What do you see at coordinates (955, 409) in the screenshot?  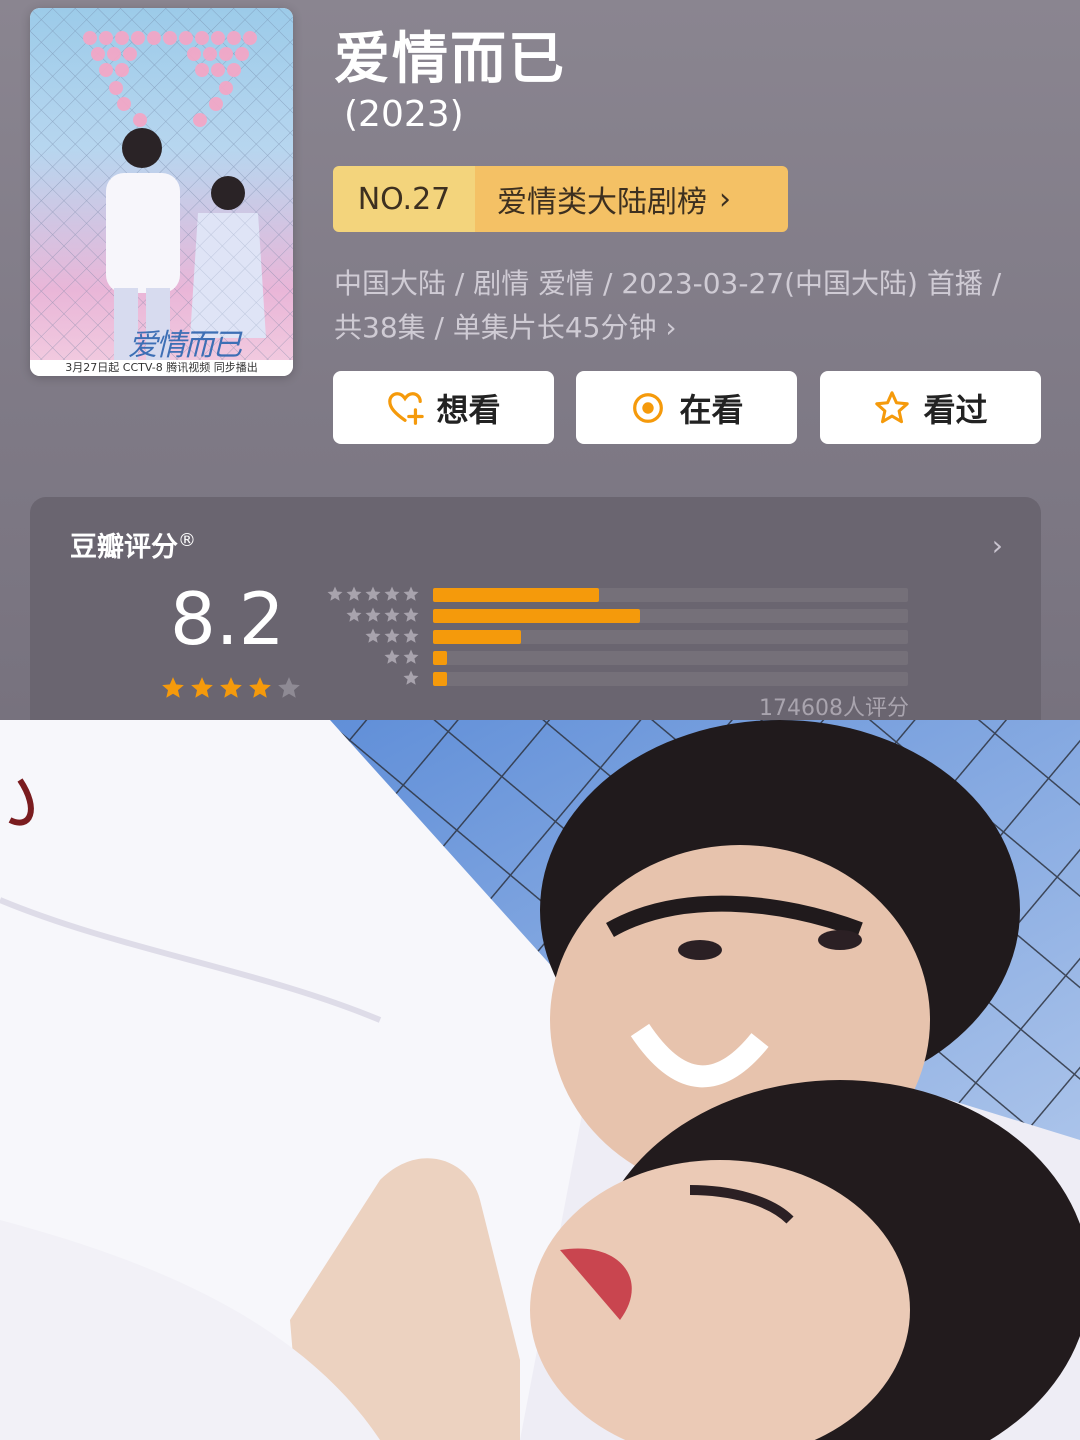 I see `watched-label: 看过` at bounding box center [955, 409].